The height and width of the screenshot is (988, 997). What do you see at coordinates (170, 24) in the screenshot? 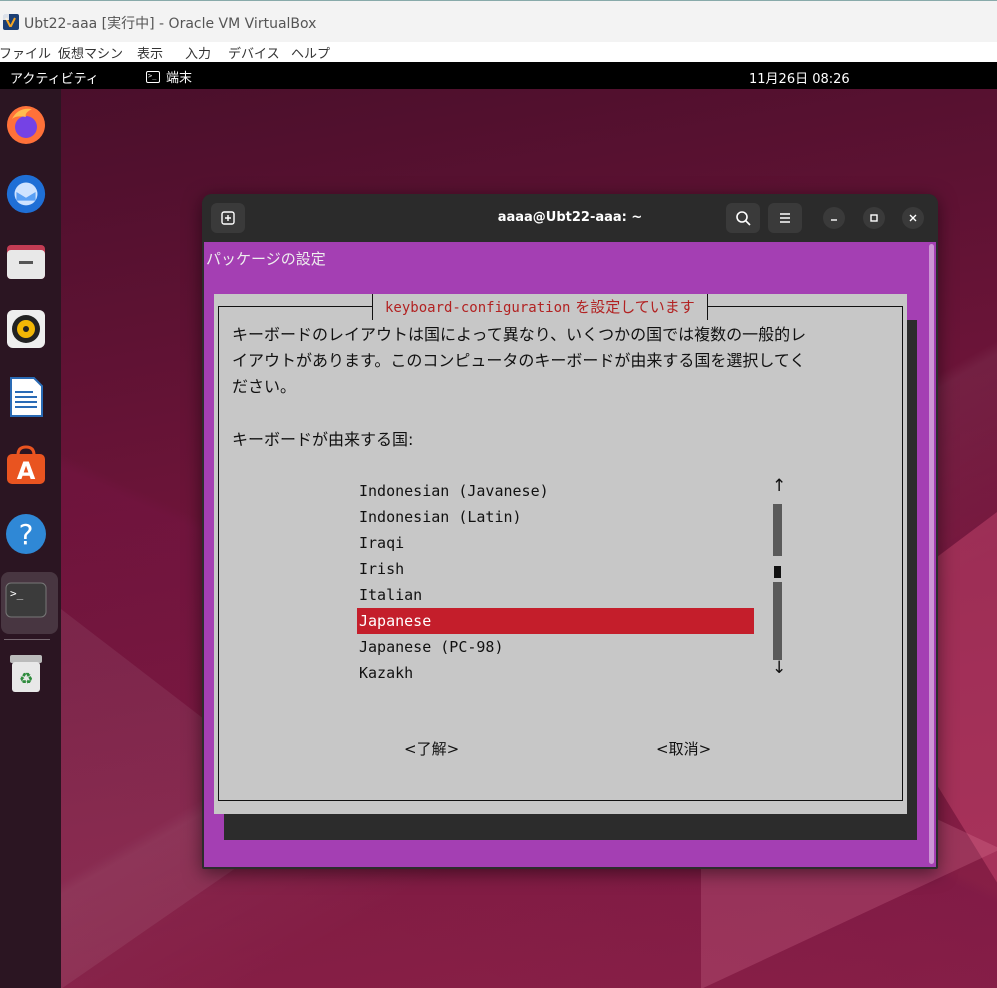
I see `window-title: Ubt22-aaa [実行中] - Oracle VM VirtualBox` at bounding box center [170, 24].